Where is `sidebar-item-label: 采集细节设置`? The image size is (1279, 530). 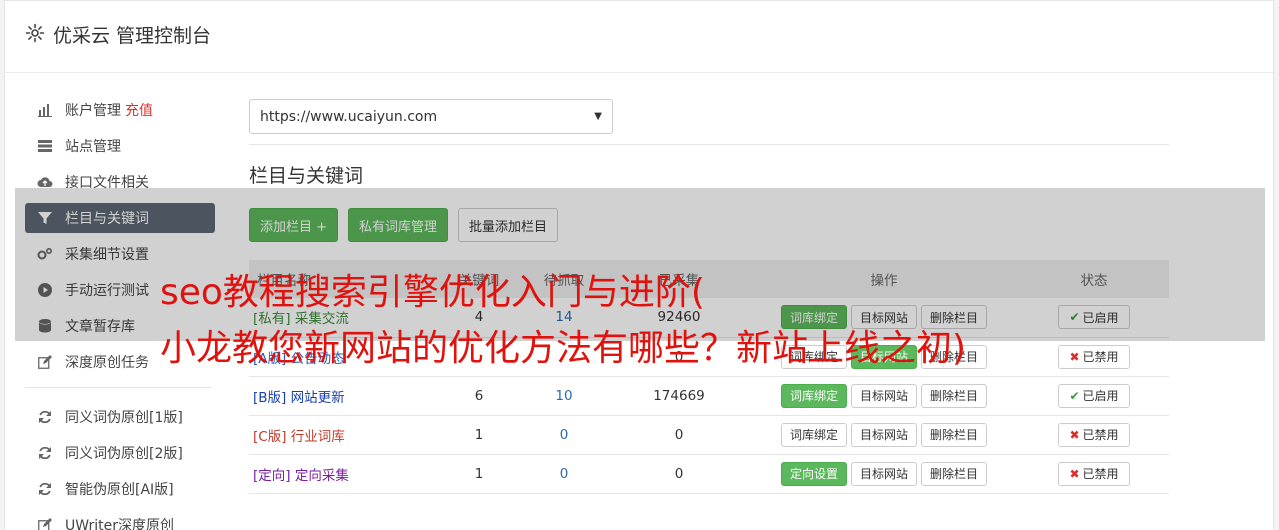 sidebar-item-label: 采集细节设置 is located at coordinates (107, 255).